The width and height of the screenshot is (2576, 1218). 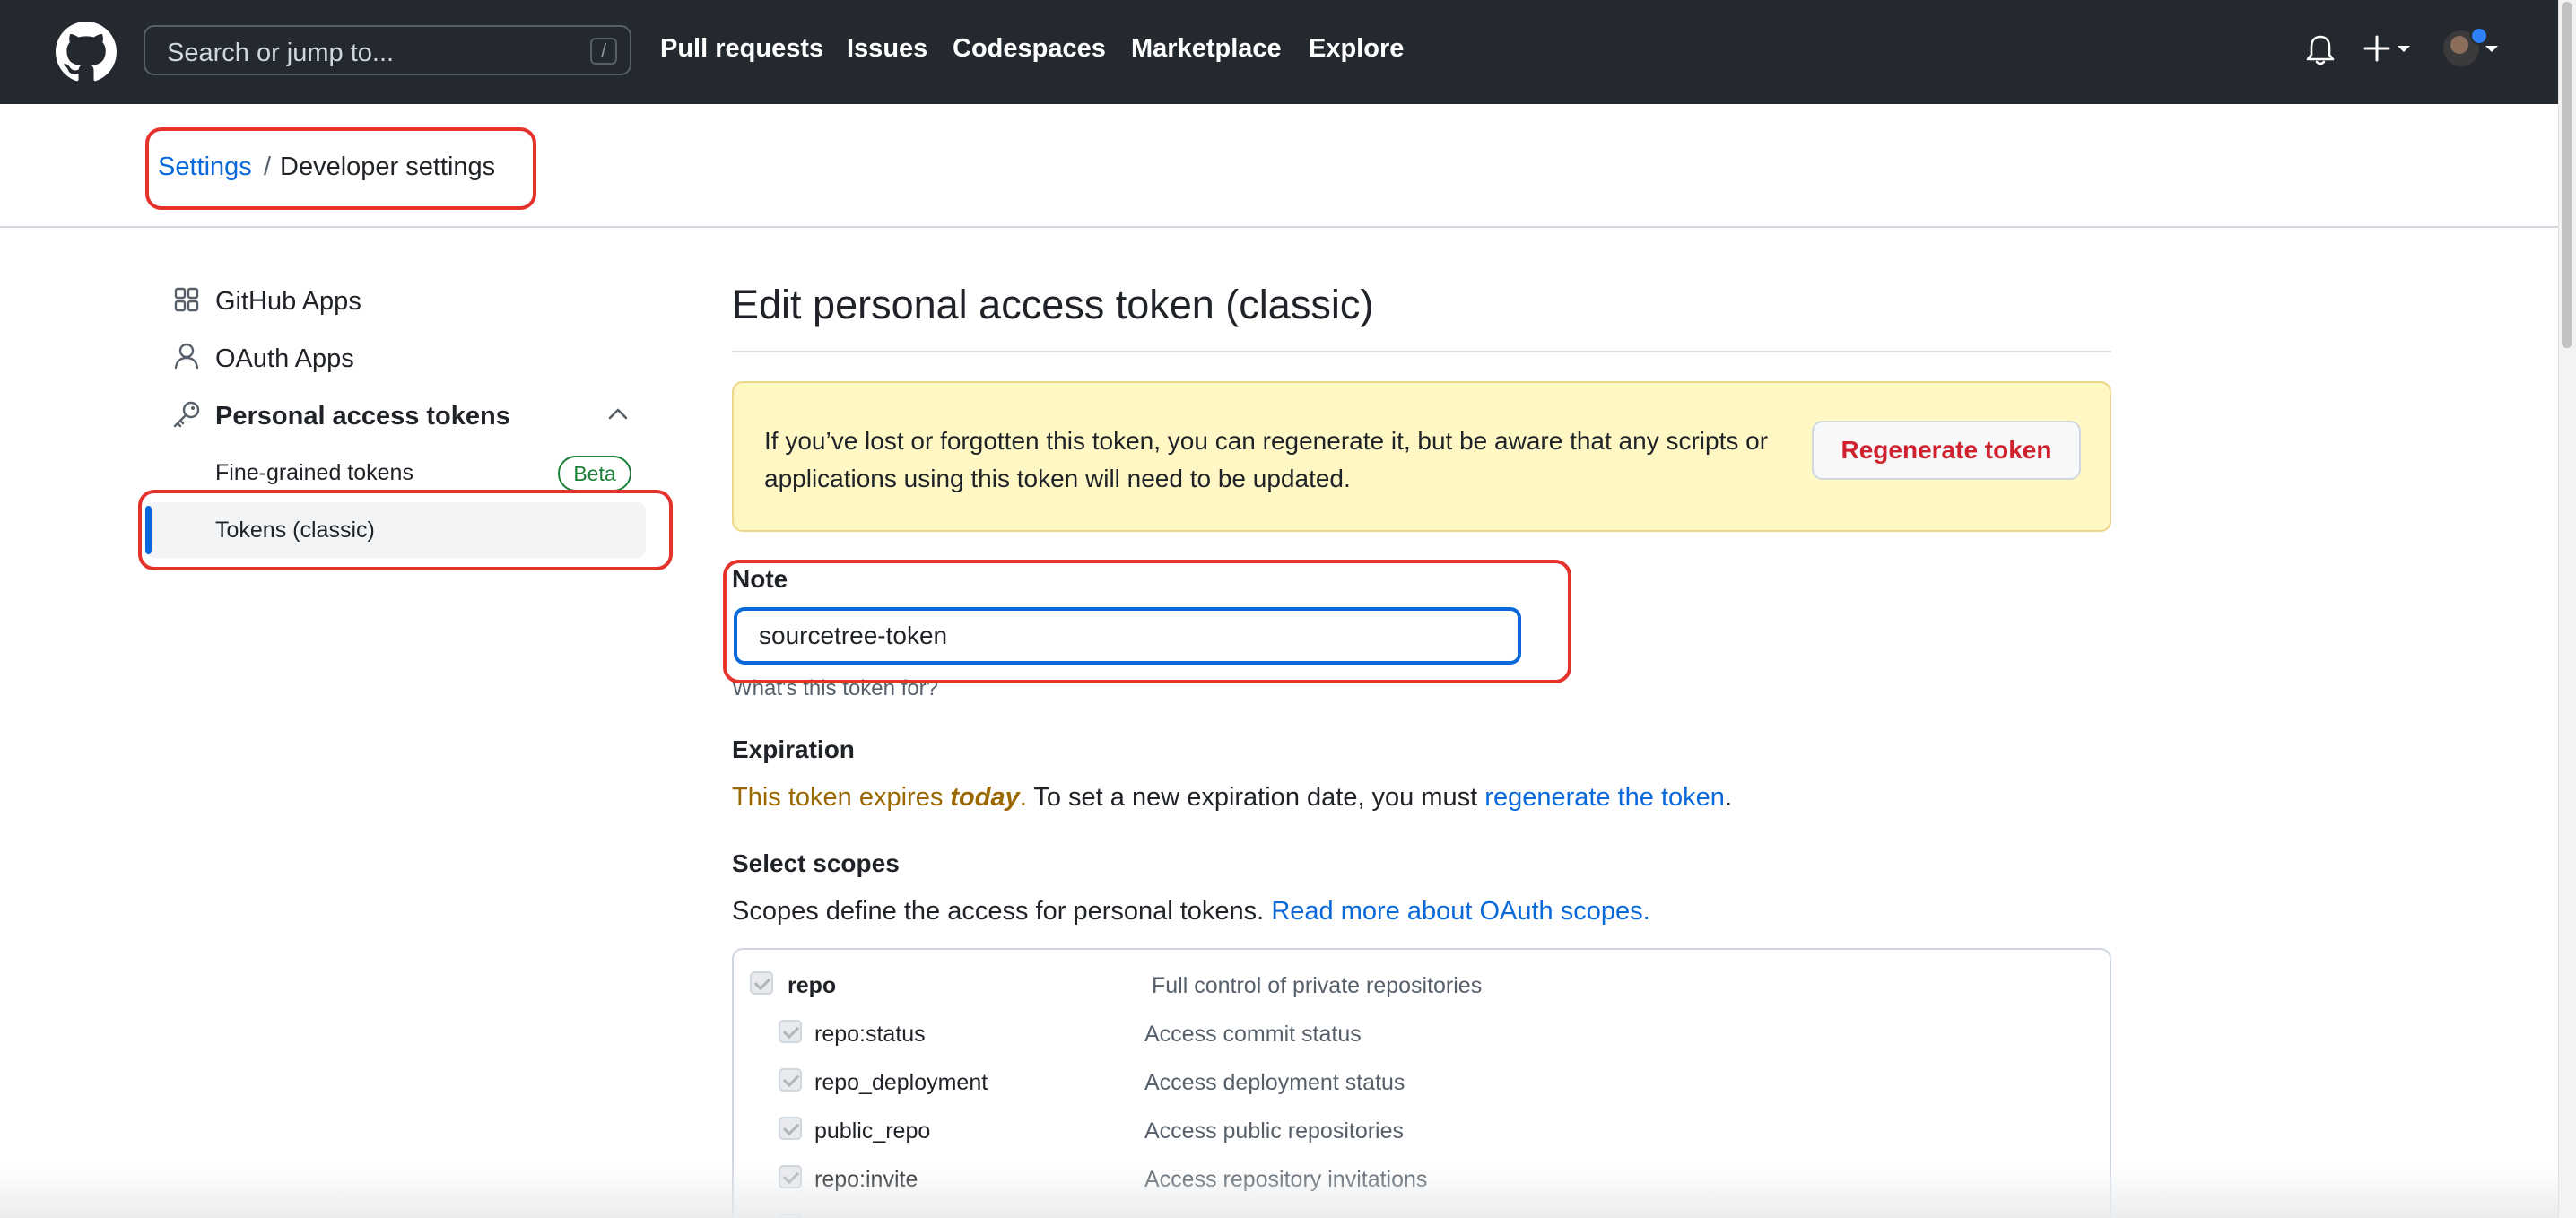 I want to click on plus-icon, so click(x=2377, y=49).